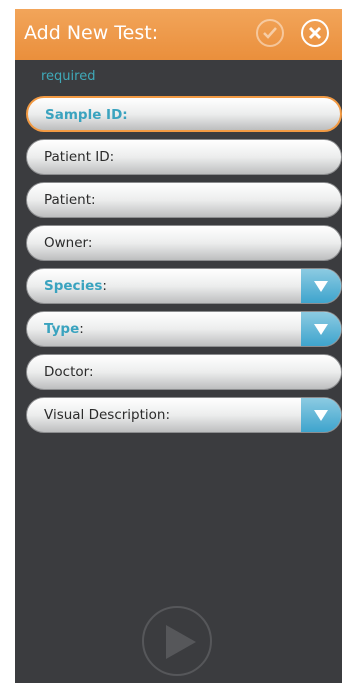  I want to click on species-select: Species:, so click(184, 286).